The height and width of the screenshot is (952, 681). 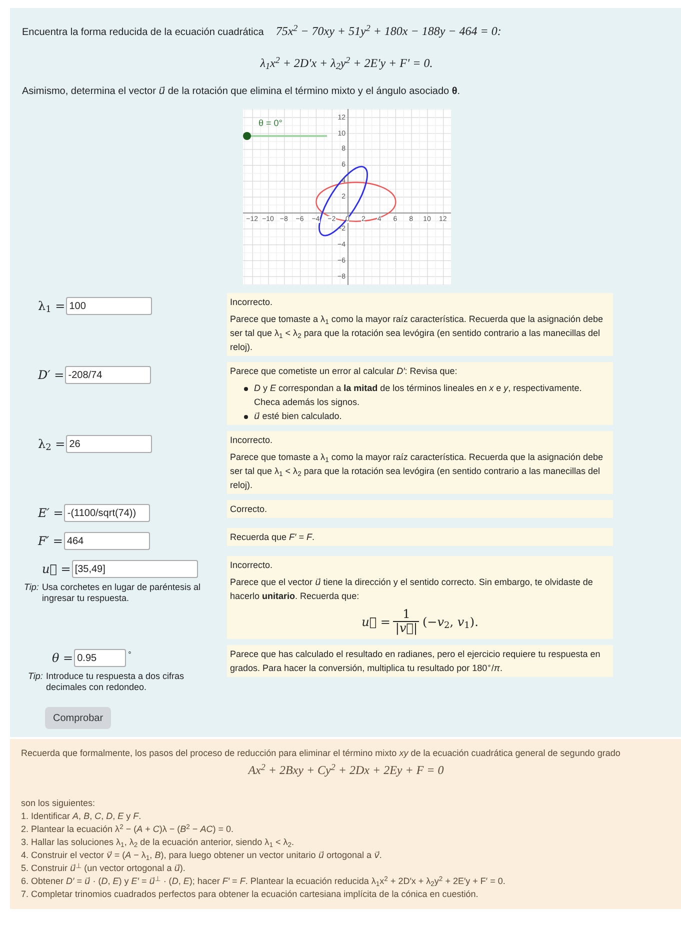 What do you see at coordinates (122, 593) in the screenshot?
I see `tip-text: Usa corchetes en lugar de paréntesis al ingresar tu respuesta.` at bounding box center [122, 593].